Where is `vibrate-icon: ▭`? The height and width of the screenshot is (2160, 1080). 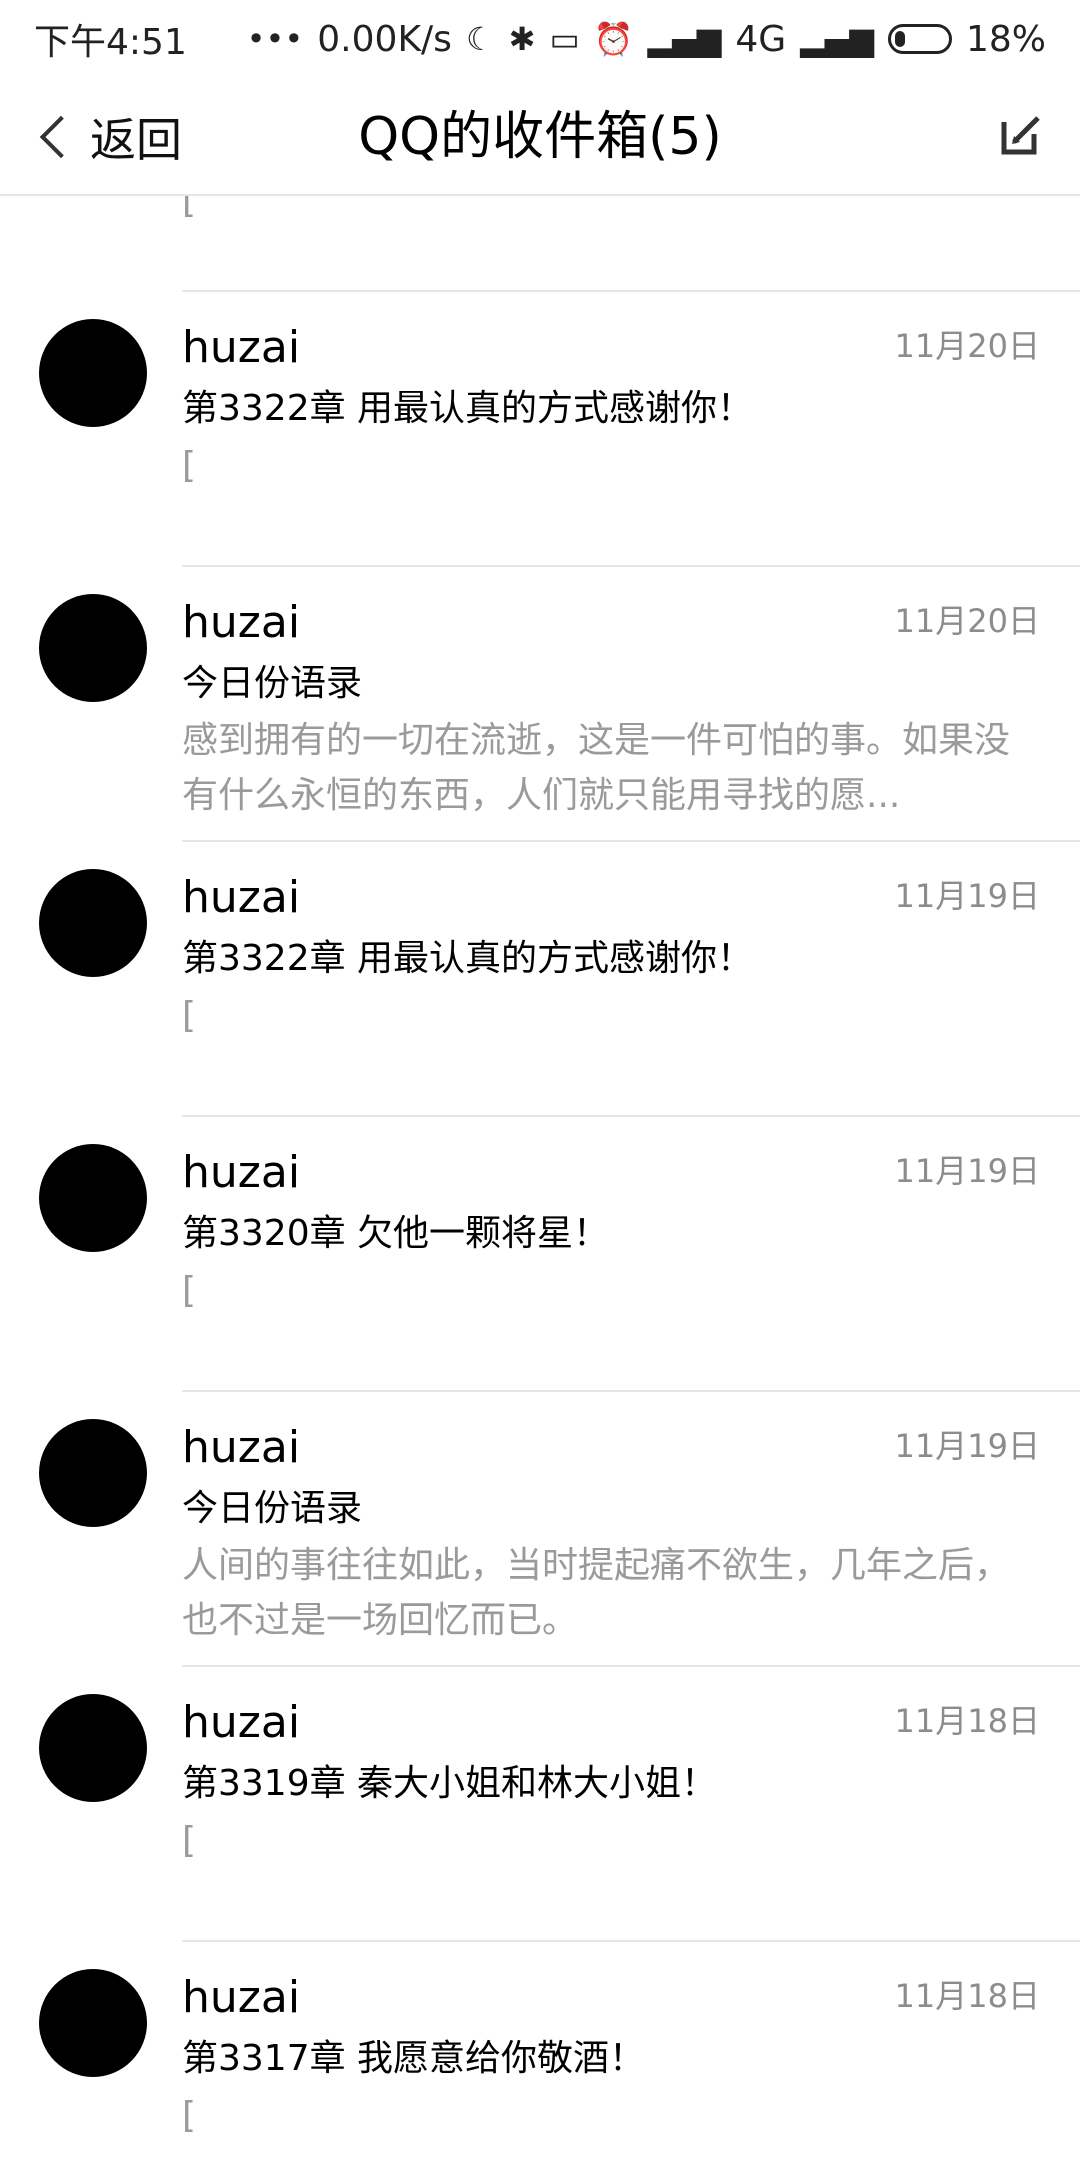
vibrate-icon: ▭ is located at coordinates (564, 39).